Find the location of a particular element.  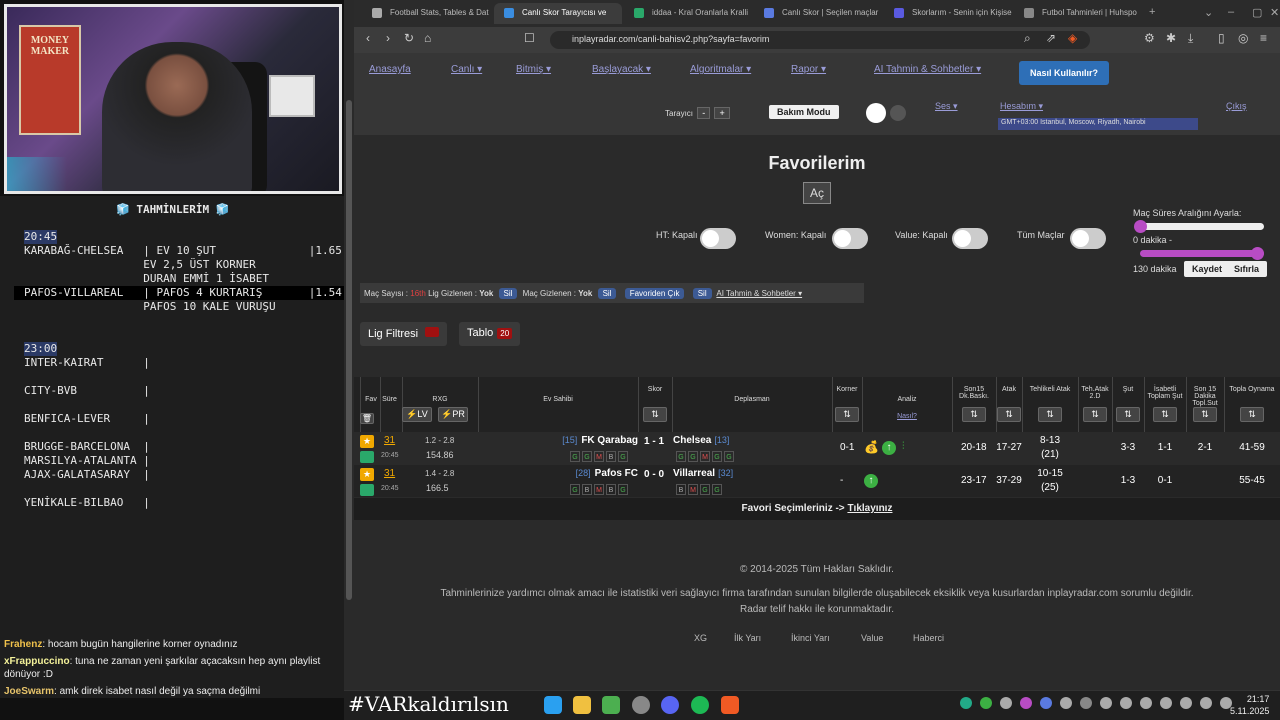

dark-mode-icon is located at coordinates (898, 113).